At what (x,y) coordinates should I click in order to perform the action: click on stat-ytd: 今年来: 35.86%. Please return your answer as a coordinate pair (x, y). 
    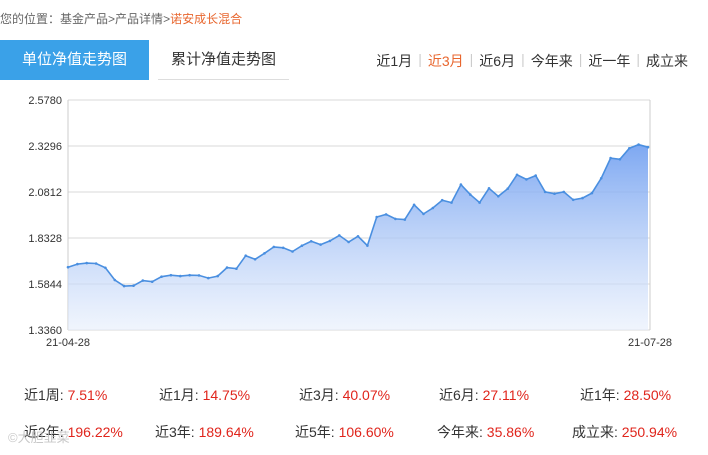
    Looking at the image, I should click on (485, 432).